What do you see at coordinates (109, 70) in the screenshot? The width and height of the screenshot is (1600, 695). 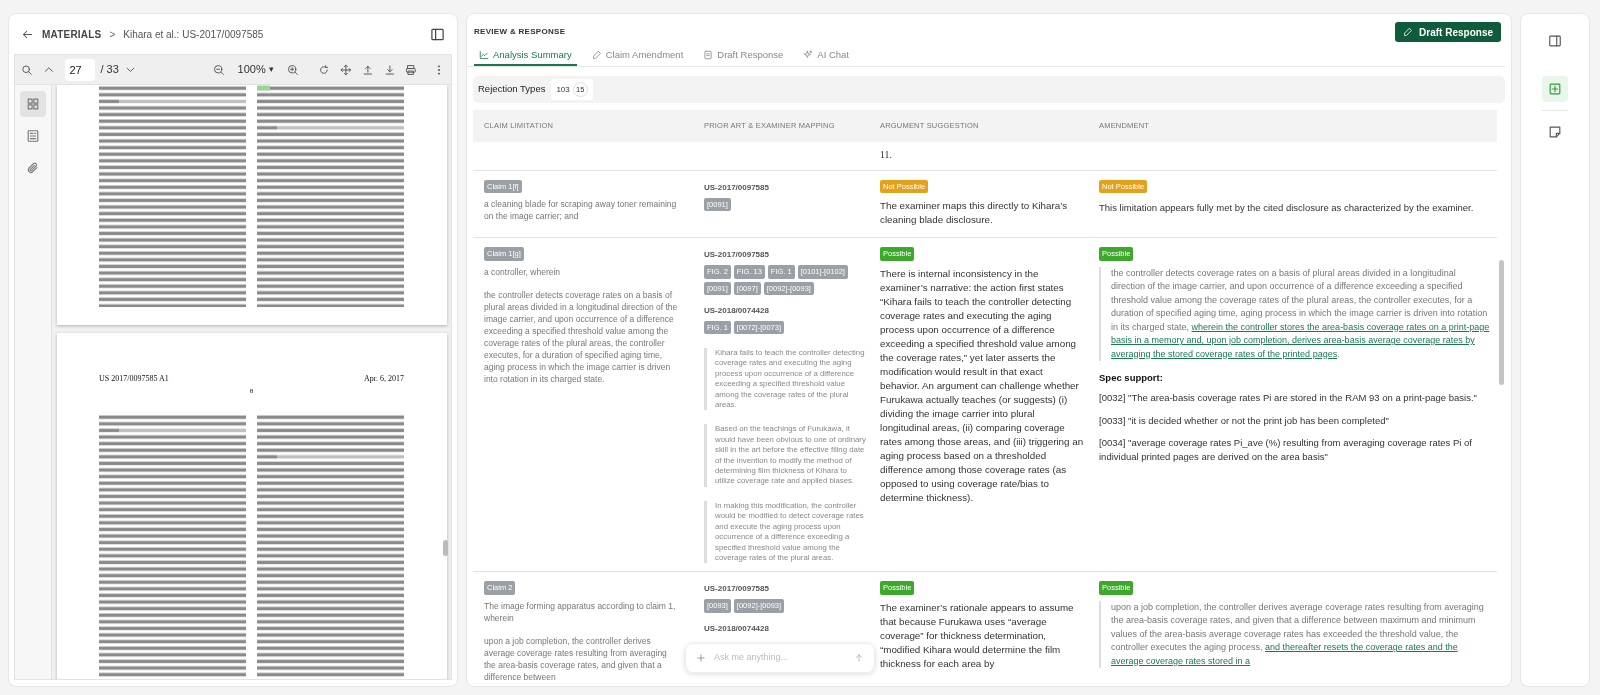 I see `page-count: / 33` at bounding box center [109, 70].